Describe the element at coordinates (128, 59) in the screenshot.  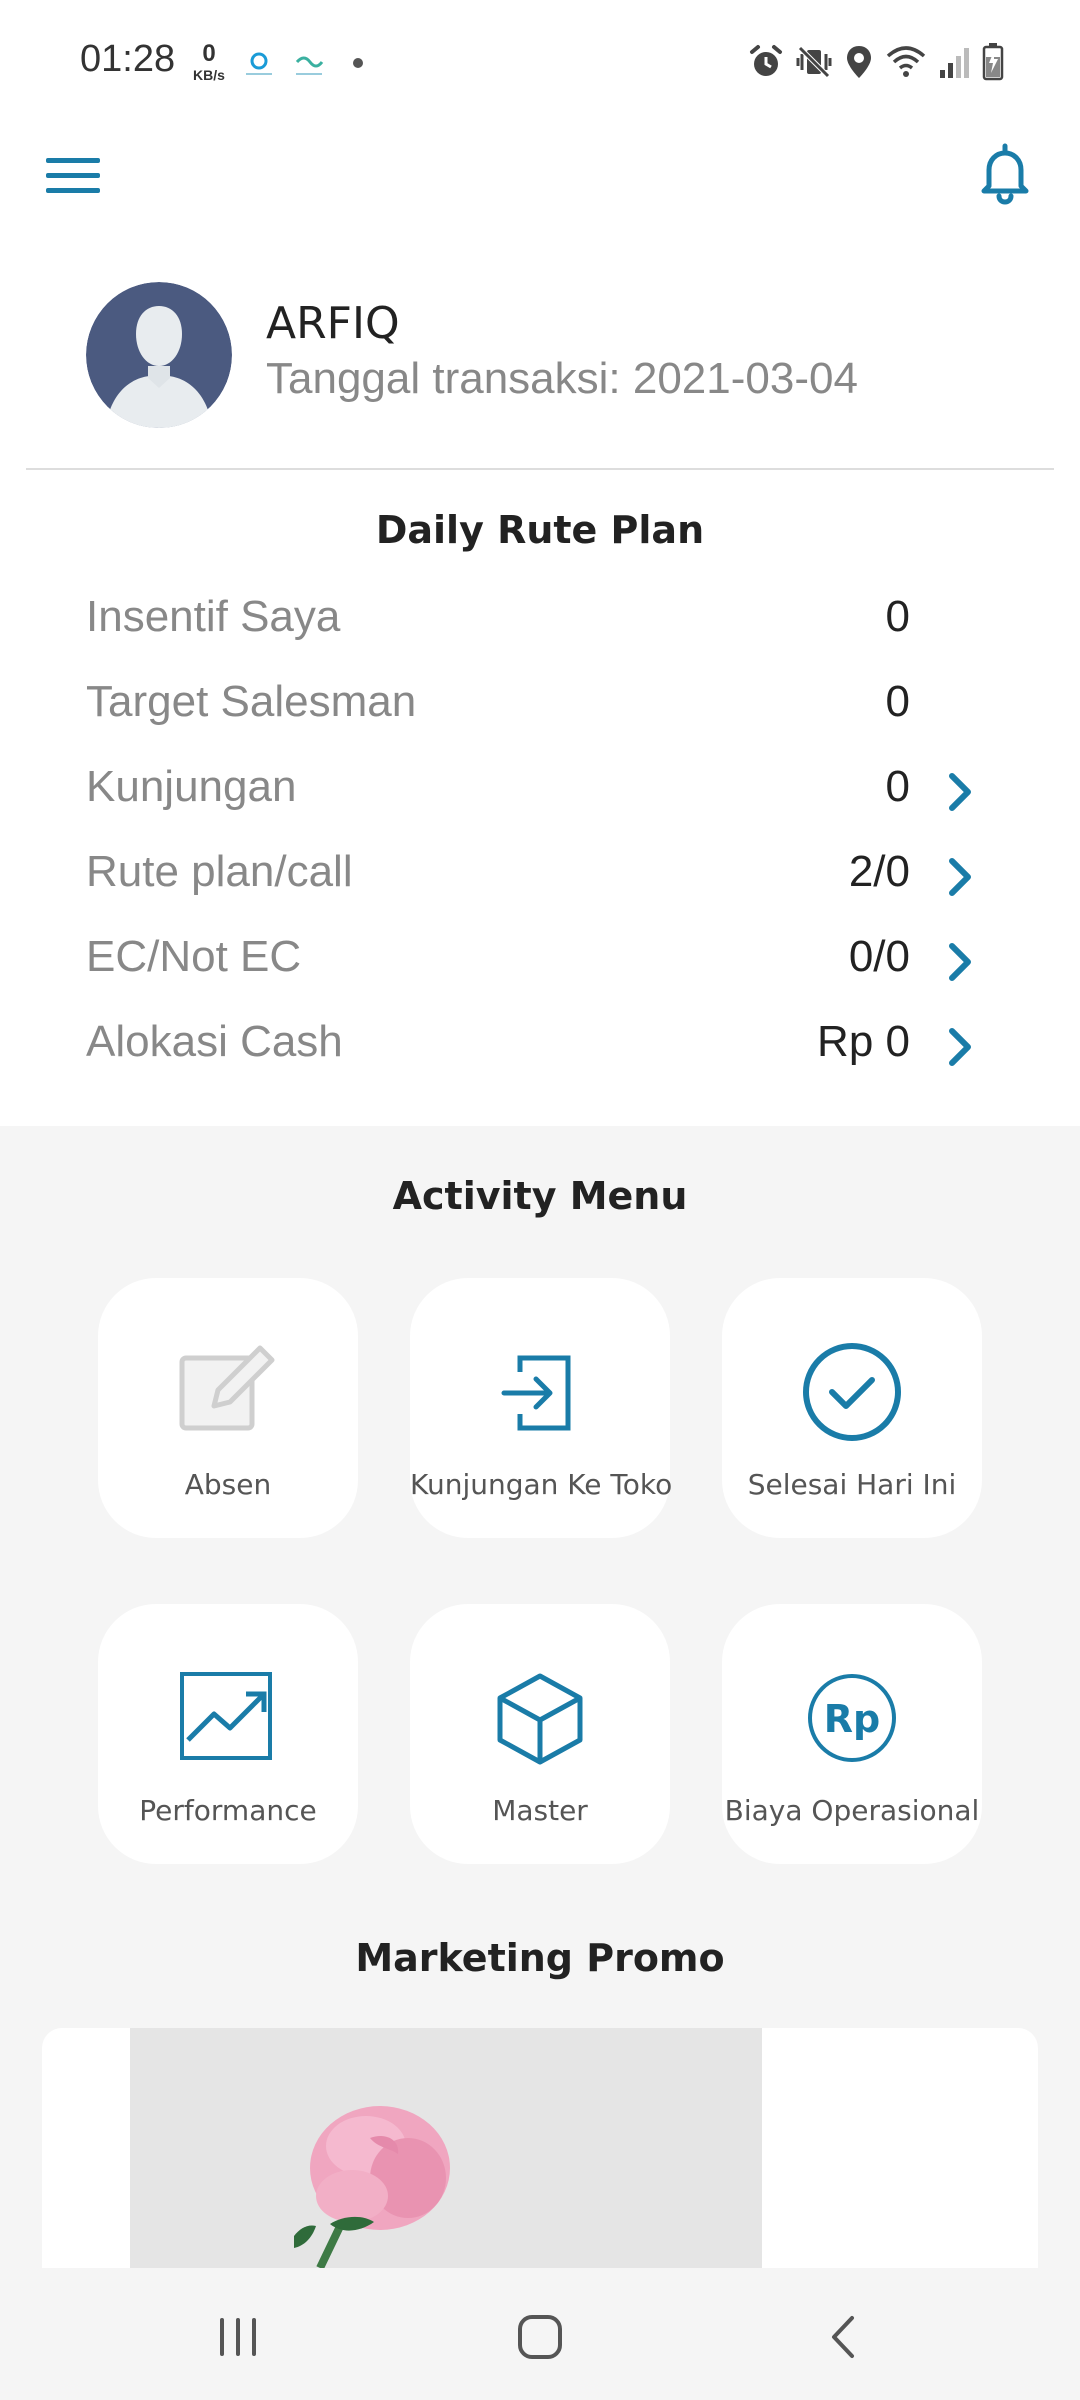
I see `status-time: 01:28` at that location.